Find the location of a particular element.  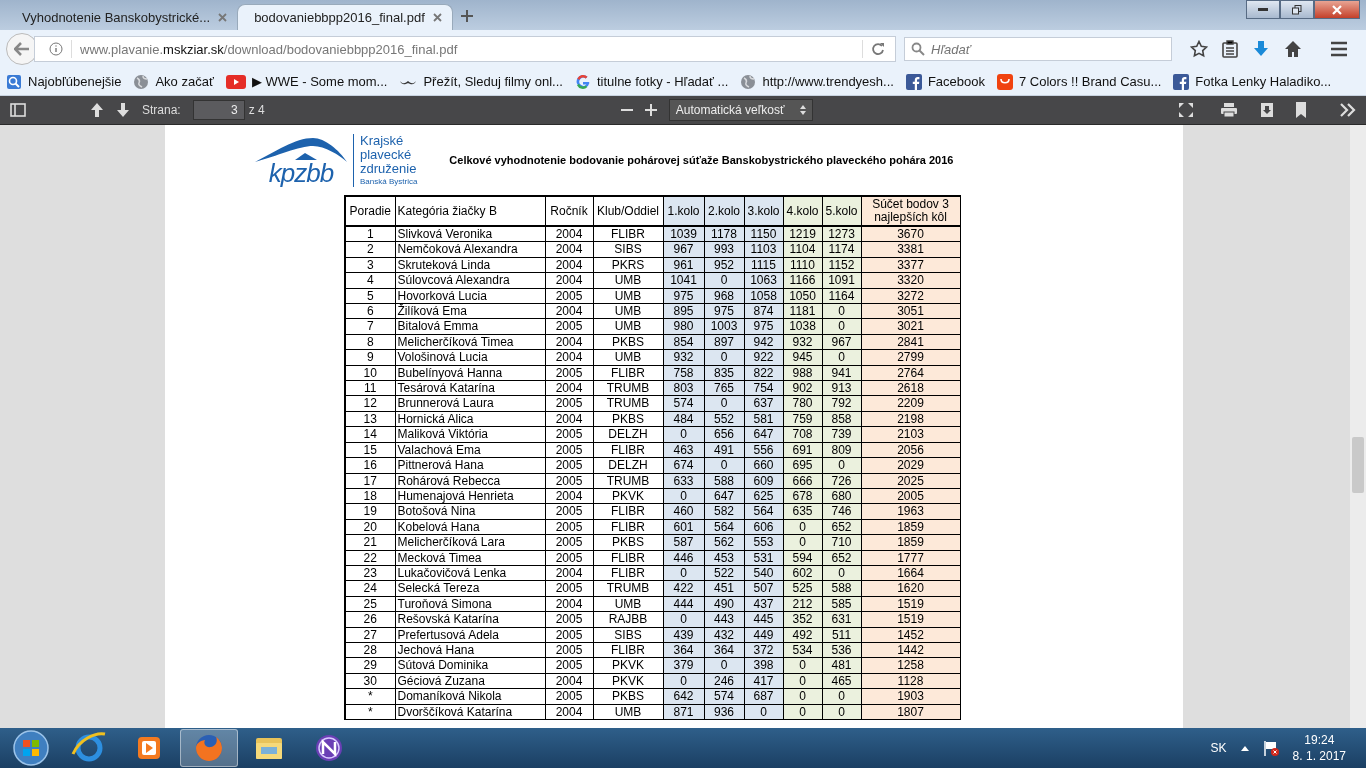

google-g-icon is located at coordinates (582, 81).